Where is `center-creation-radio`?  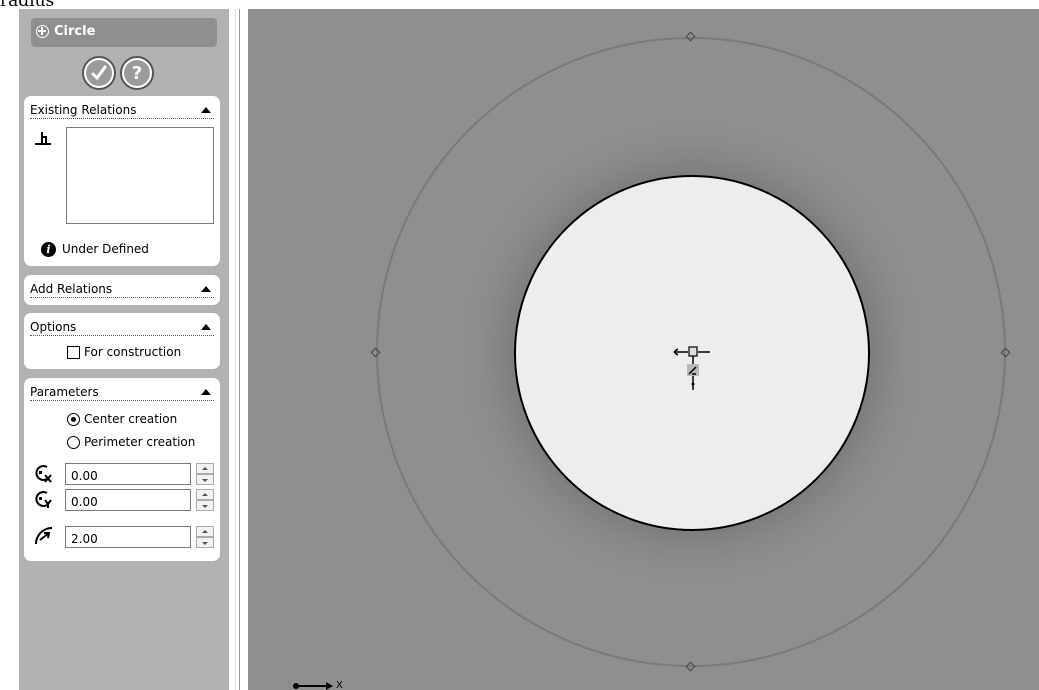
center-creation-radio is located at coordinates (73, 419).